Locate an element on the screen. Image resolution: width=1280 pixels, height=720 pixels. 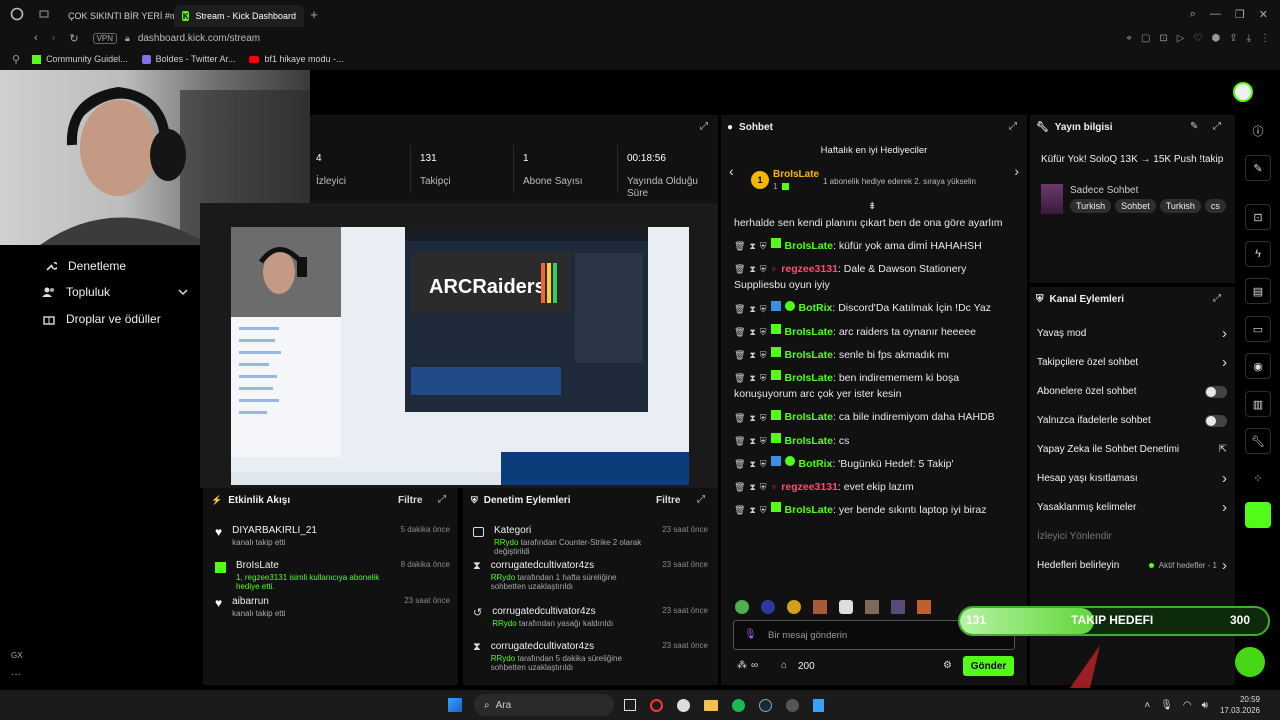
new-tab-button: + is located at coordinates (314, 14).